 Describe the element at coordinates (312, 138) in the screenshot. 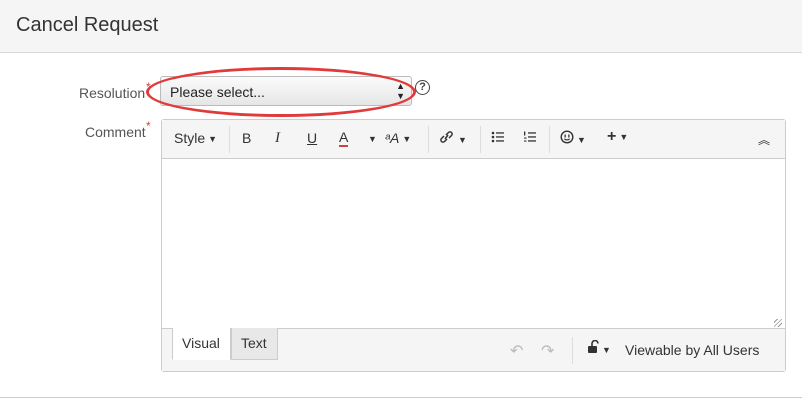

I see `underline-button: U` at that location.